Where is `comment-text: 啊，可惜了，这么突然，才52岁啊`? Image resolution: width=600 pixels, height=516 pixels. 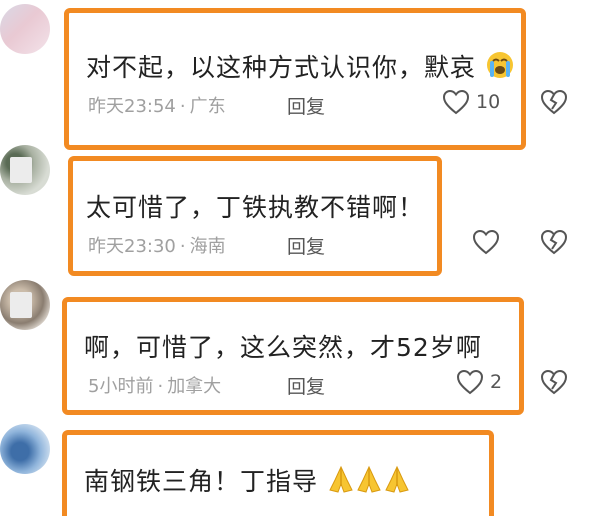
comment-text: 啊，可惜了，这么突然，才52岁啊 is located at coordinates (283, 347).